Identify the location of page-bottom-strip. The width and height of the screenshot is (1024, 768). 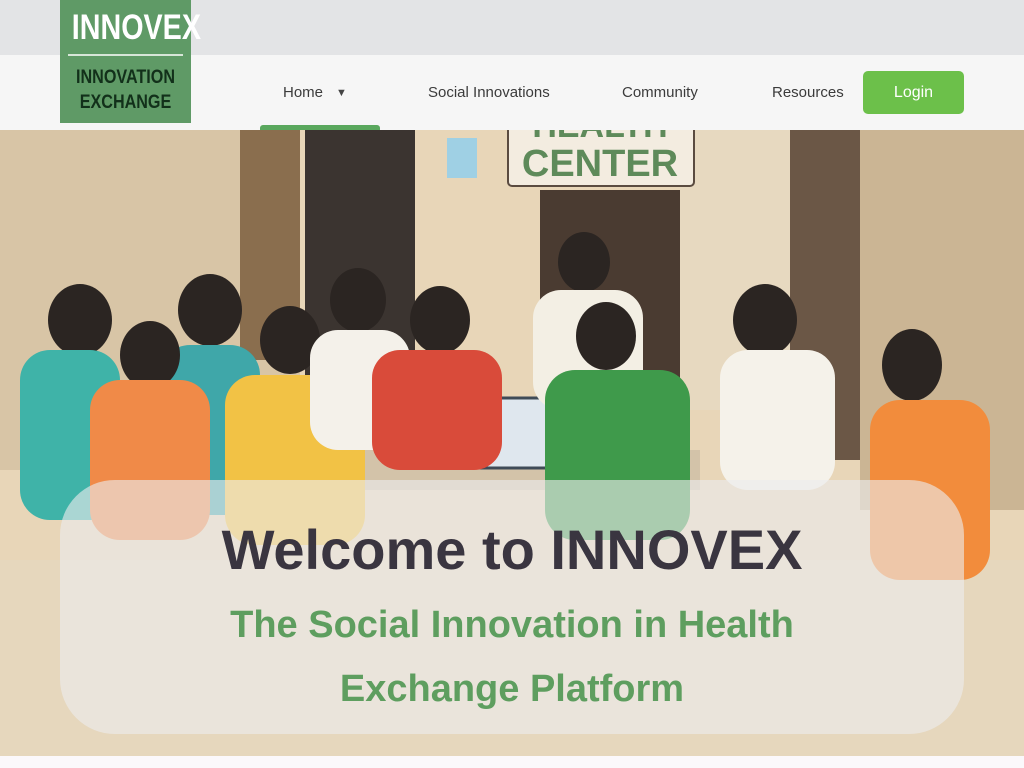
(512, 762).